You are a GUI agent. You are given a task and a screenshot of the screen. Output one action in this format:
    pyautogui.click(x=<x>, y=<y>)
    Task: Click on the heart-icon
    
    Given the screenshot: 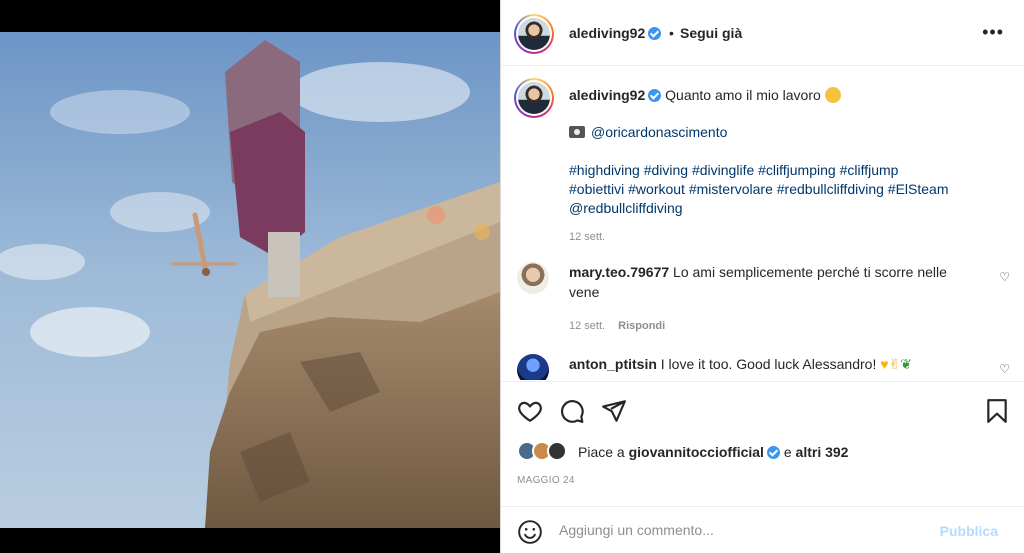 What is the action you would take?
    pyautogui.click(x=530, y=411)
    